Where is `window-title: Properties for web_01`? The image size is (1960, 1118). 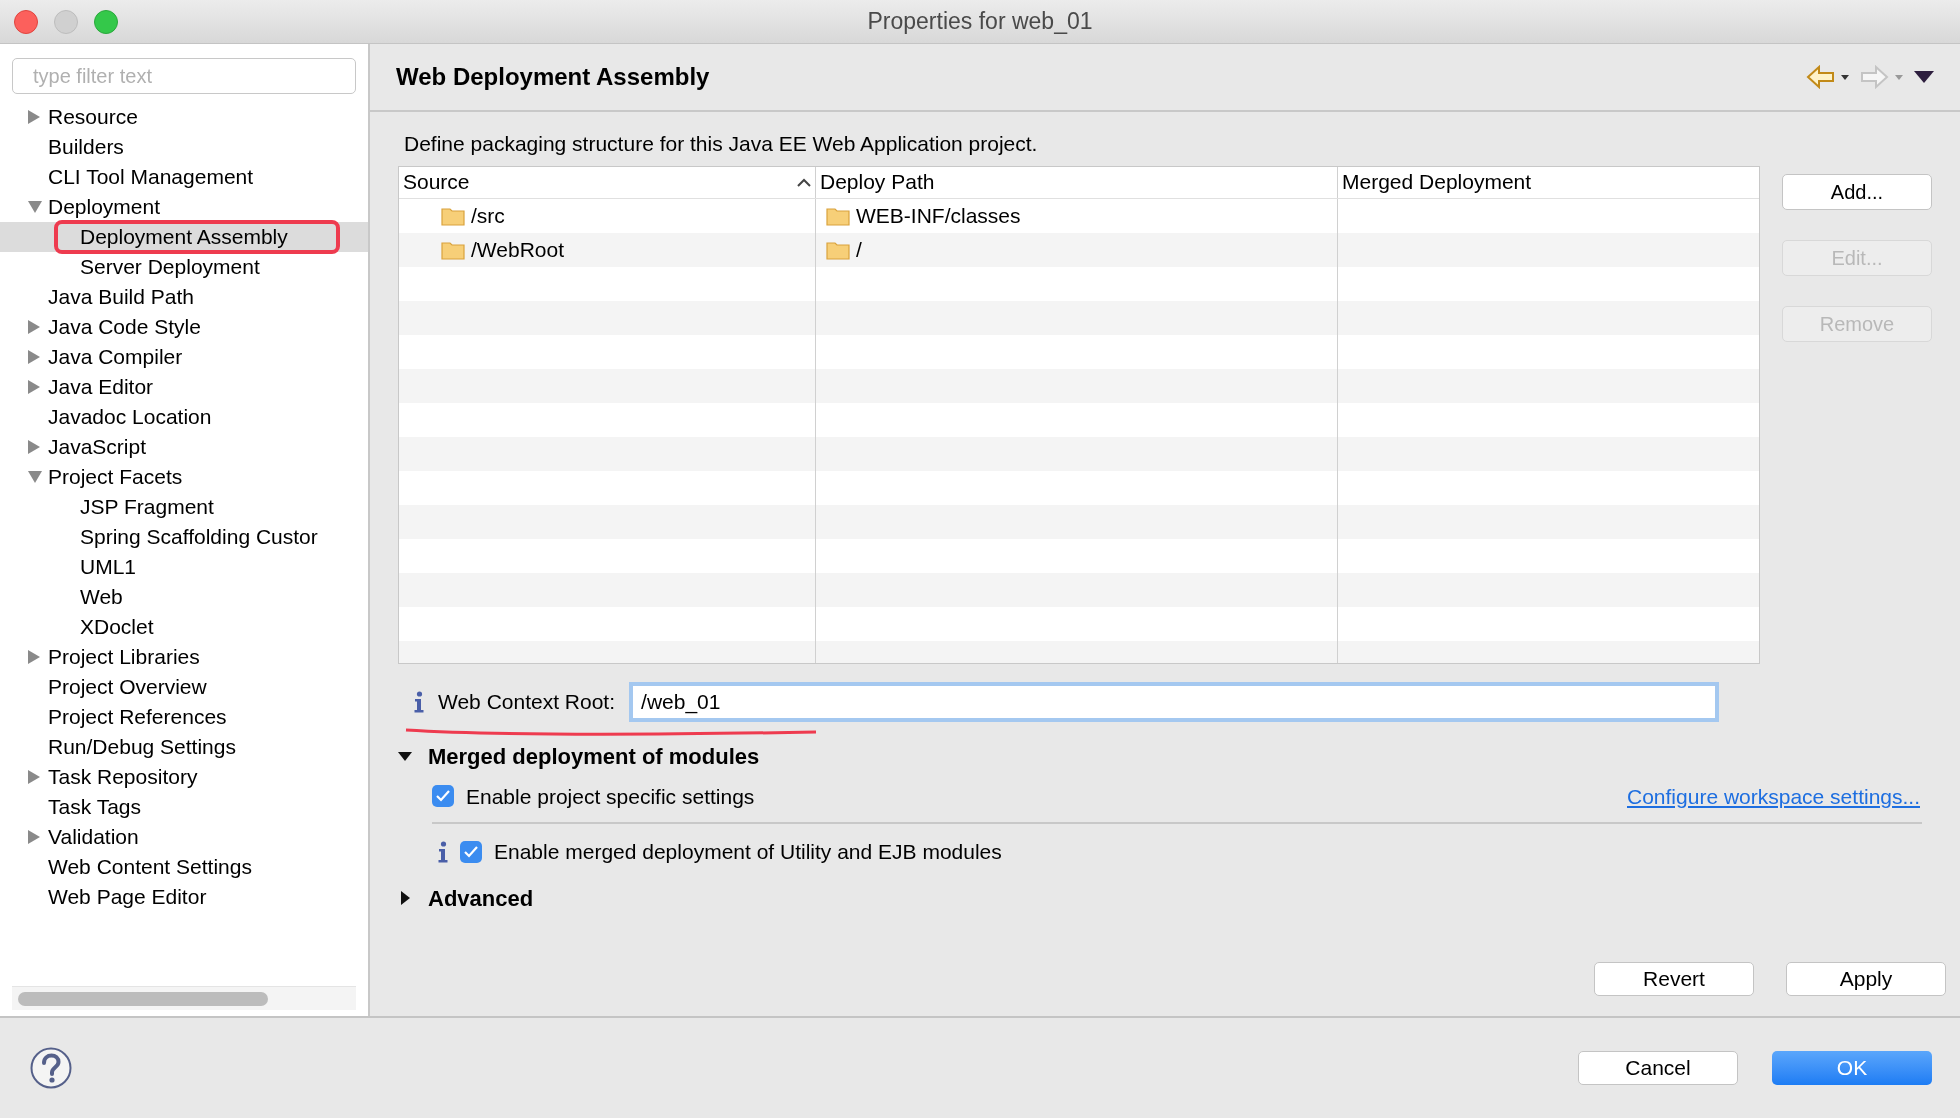 window-title: Properties for web_01 is located at coordinates (980, 22).